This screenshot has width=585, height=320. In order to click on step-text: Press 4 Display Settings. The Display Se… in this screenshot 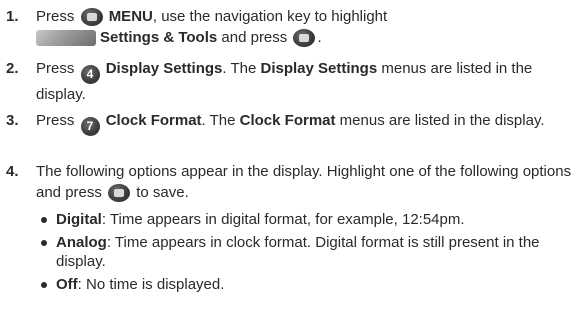, I will do `click(284, 81)`.